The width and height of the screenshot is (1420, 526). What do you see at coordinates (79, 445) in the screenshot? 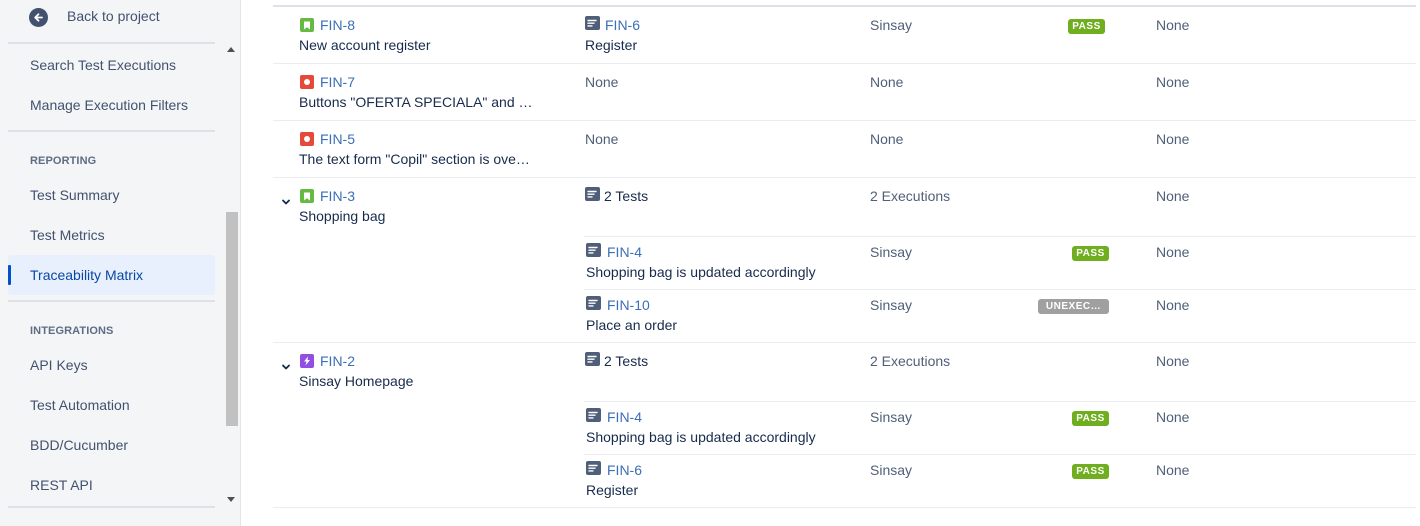
I see `sidebar-item-label: BDD/Cucumber` at bounding box center [79, 445].